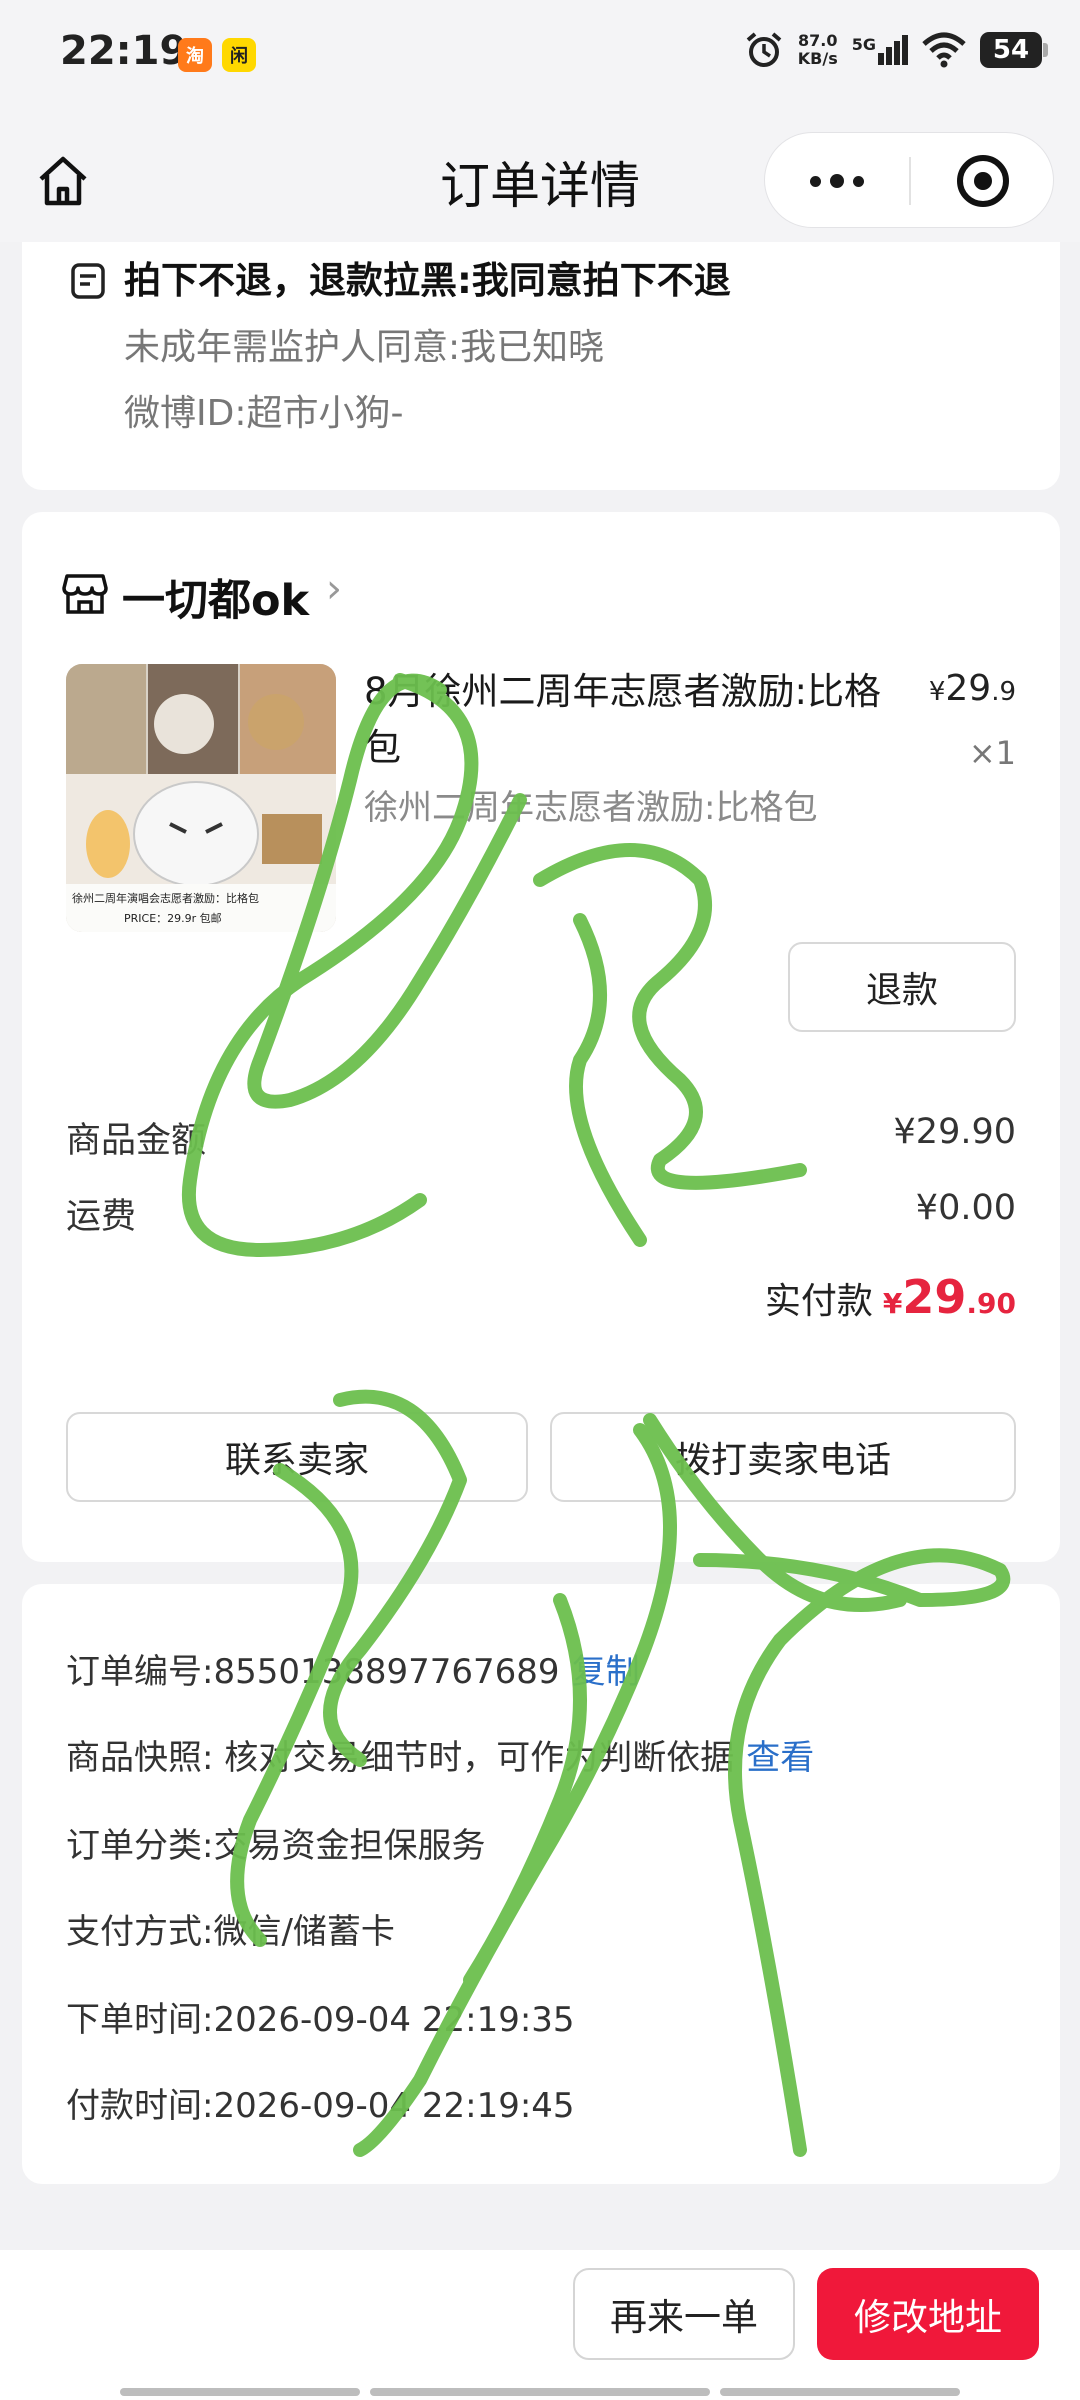 This screenshot has height=2400, width=1080. I want to click on status-time: 22:19, so click(124, 51).